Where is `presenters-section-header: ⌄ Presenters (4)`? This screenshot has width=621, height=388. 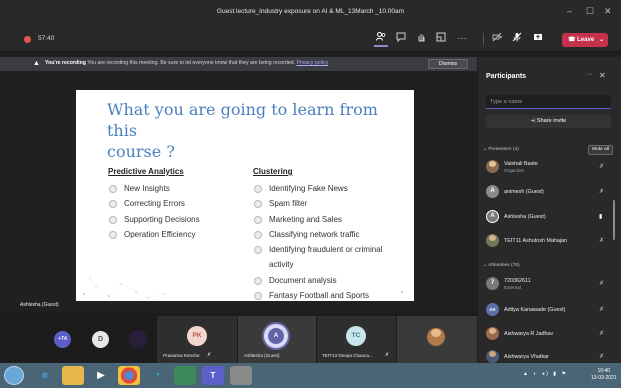 presenters-section-header: ⌄ Presenters (4) is located at coordinates (501, 149).